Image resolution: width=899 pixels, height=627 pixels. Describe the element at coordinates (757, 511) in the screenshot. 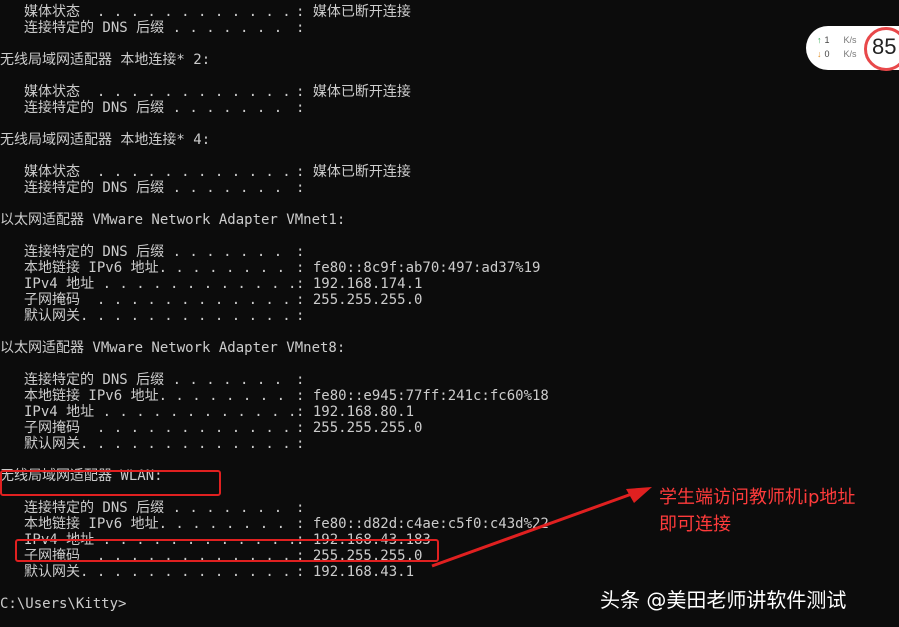

I see `annotation-text: 学生端访问教师机ip地址 即可连接` at that location.